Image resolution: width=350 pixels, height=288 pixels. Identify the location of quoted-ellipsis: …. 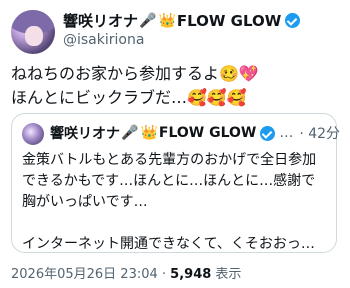
(286, 133).